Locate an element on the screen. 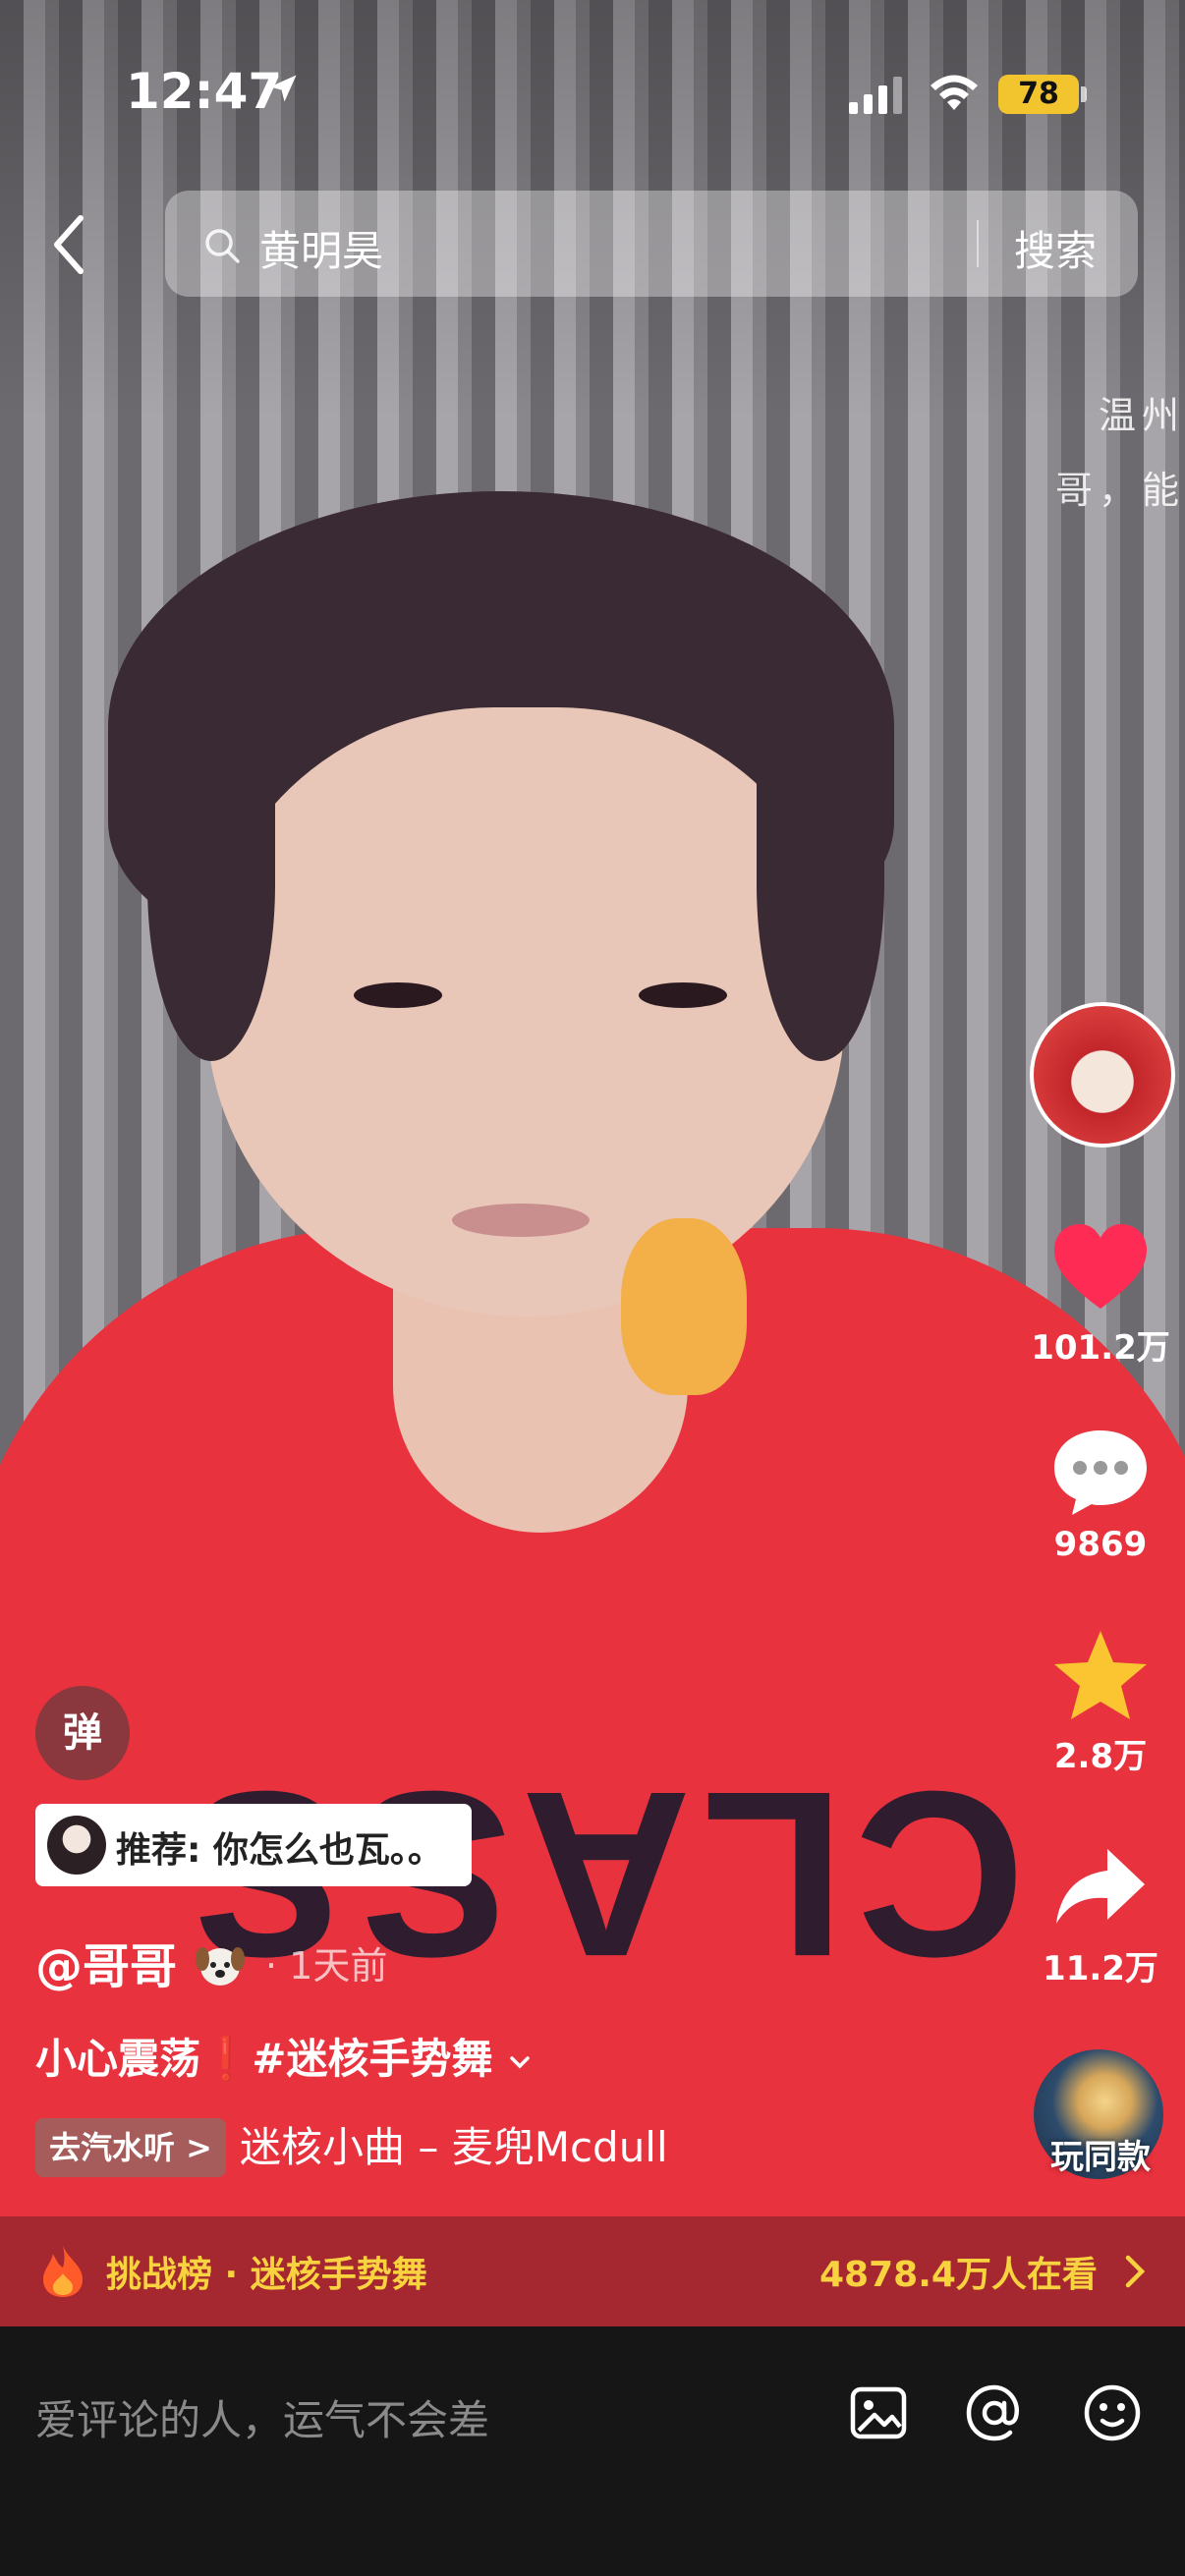 The image size is (1185, 2576). music-title: 迷核小曲 – 麦兜Mcdull is located at coordinates (454, 2147).